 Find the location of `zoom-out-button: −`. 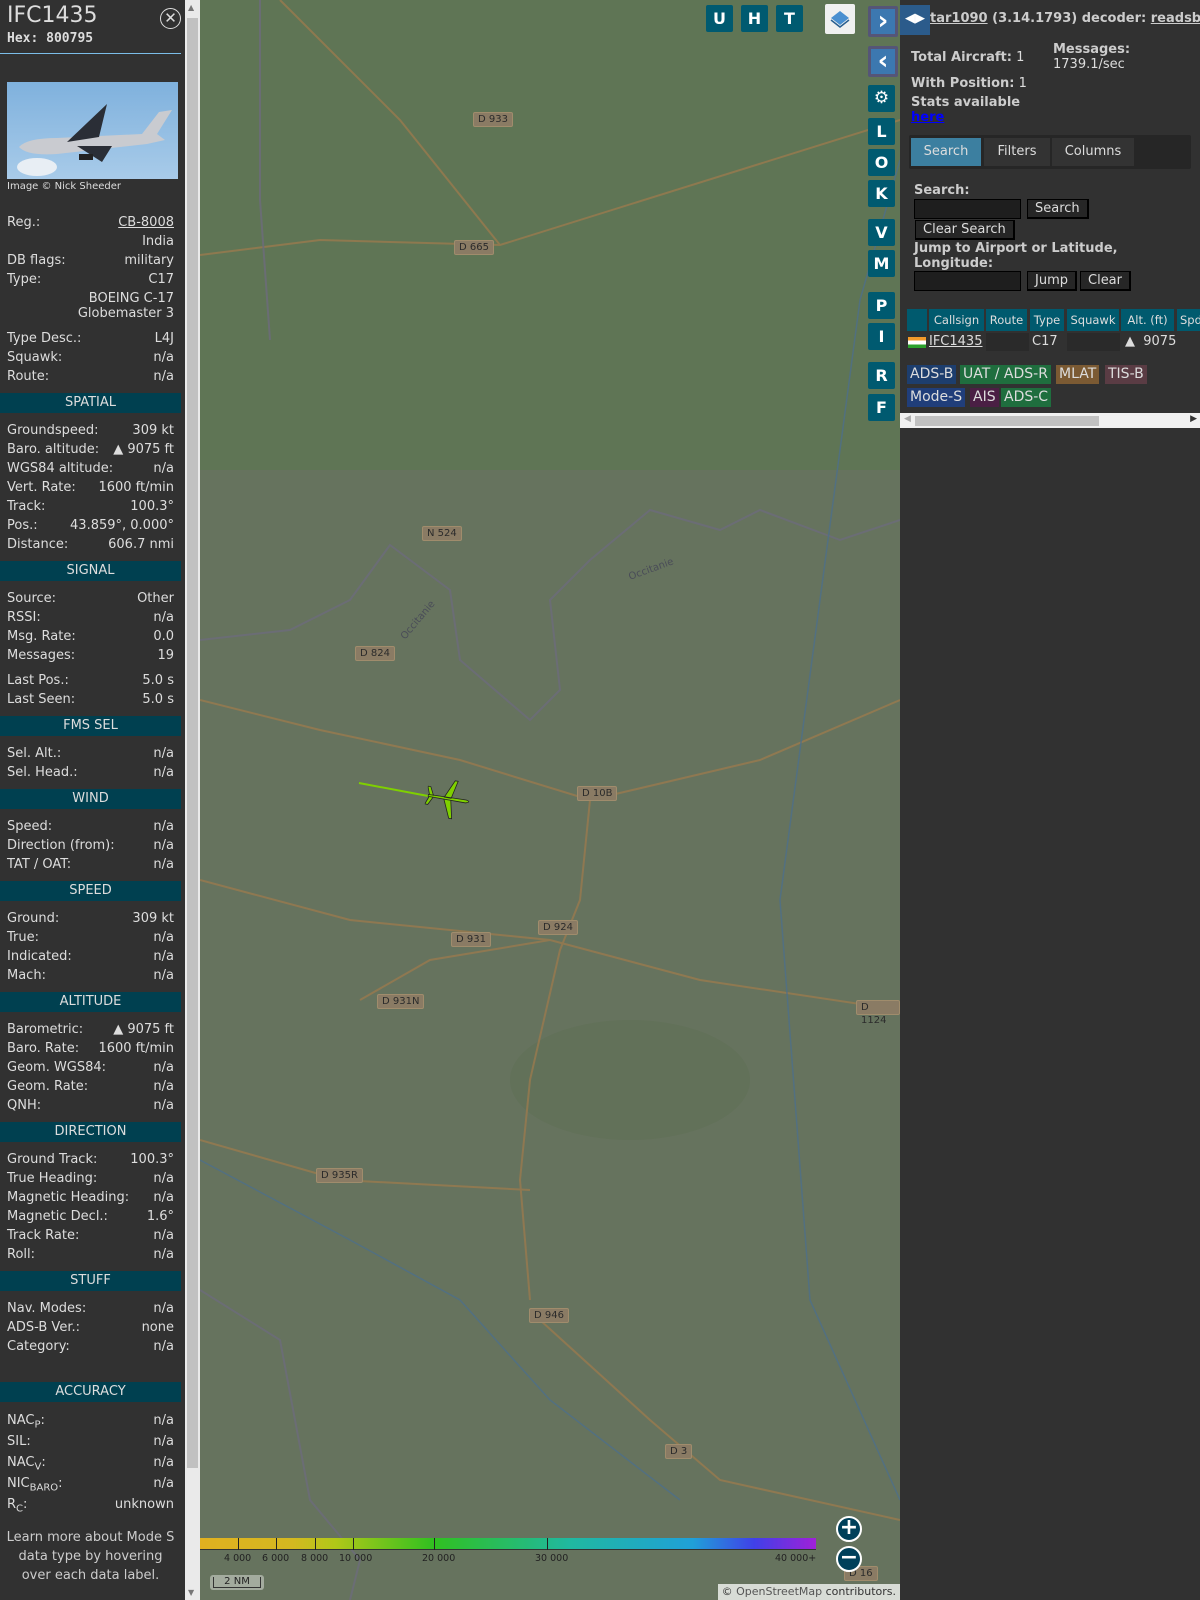

zoom-out-button: − is located at coordinates (849, 1559).